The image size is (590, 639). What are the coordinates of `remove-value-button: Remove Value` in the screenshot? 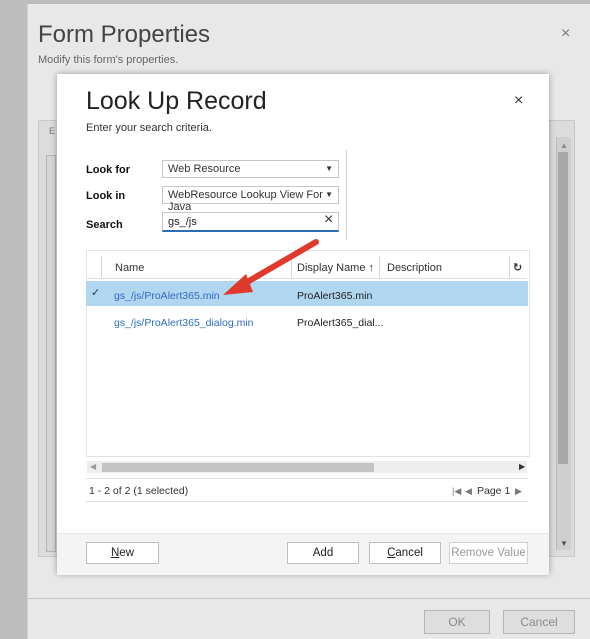 It's located at (488, 553).